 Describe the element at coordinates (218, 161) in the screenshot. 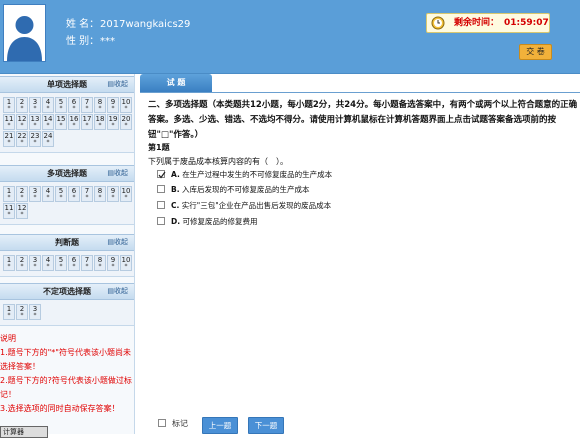

I see `question-text: 下列属于废品成本核算内容的有（ ）。` at that location.